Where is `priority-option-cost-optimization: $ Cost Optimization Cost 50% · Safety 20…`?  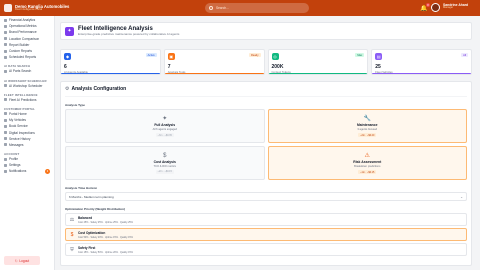 priority-option-cost-optimization: $ Cost Optimization Cost 50% · Safety 20… is located at coordinates (266, 234).